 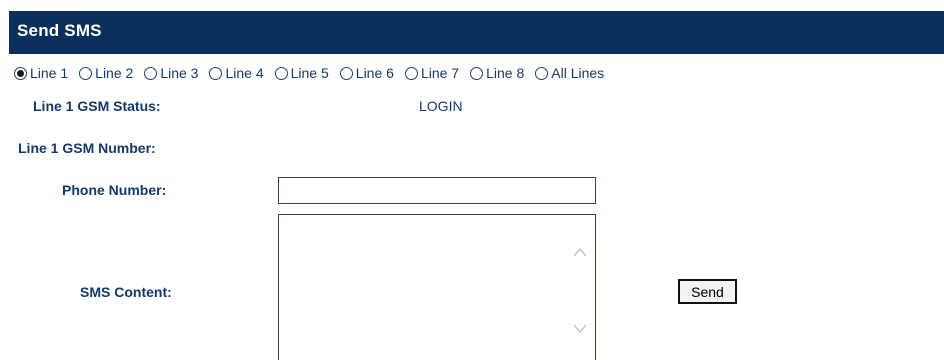 What do you see at coordinates (374, 73) in the screenshot?
I see `line-label: Line 6` at bounding box center [374, 73].